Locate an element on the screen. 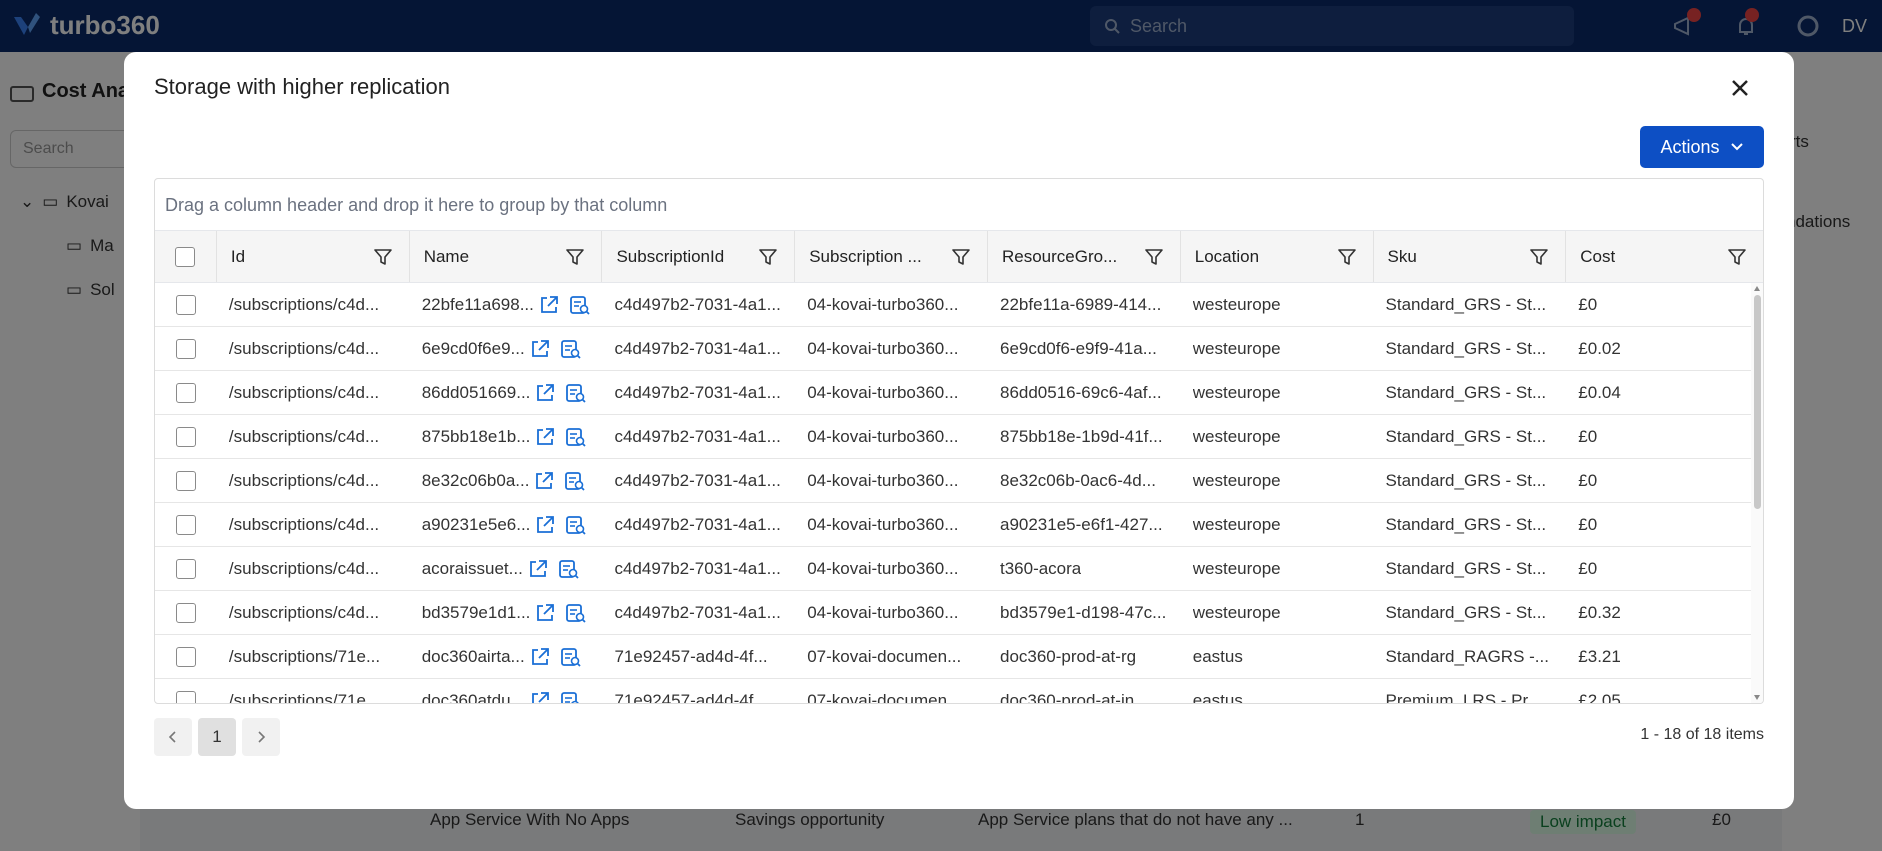 This screenshot has width=1882, height=851. column-sku-header: Sku is located at coordinates (1470, 256).